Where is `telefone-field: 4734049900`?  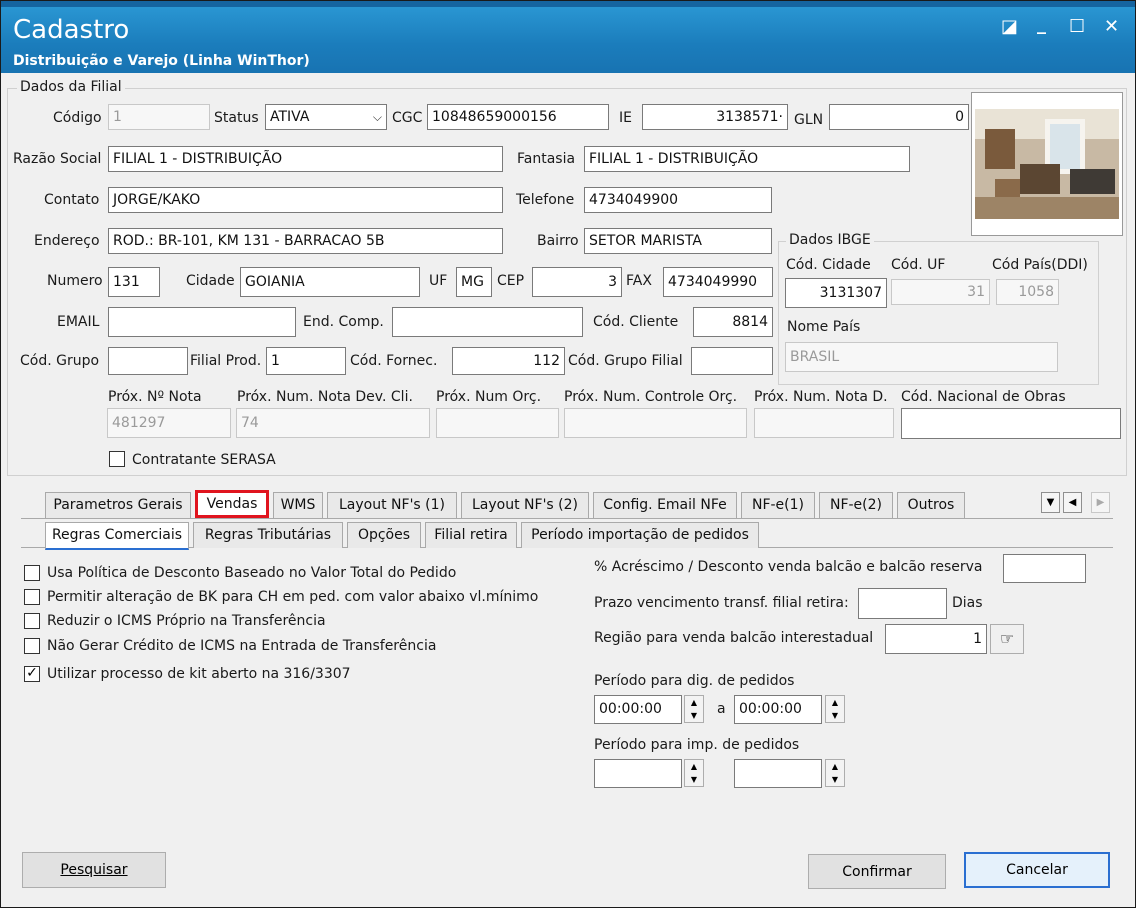 telefone-field: 4734049900 is located at coordinates (678, 200).